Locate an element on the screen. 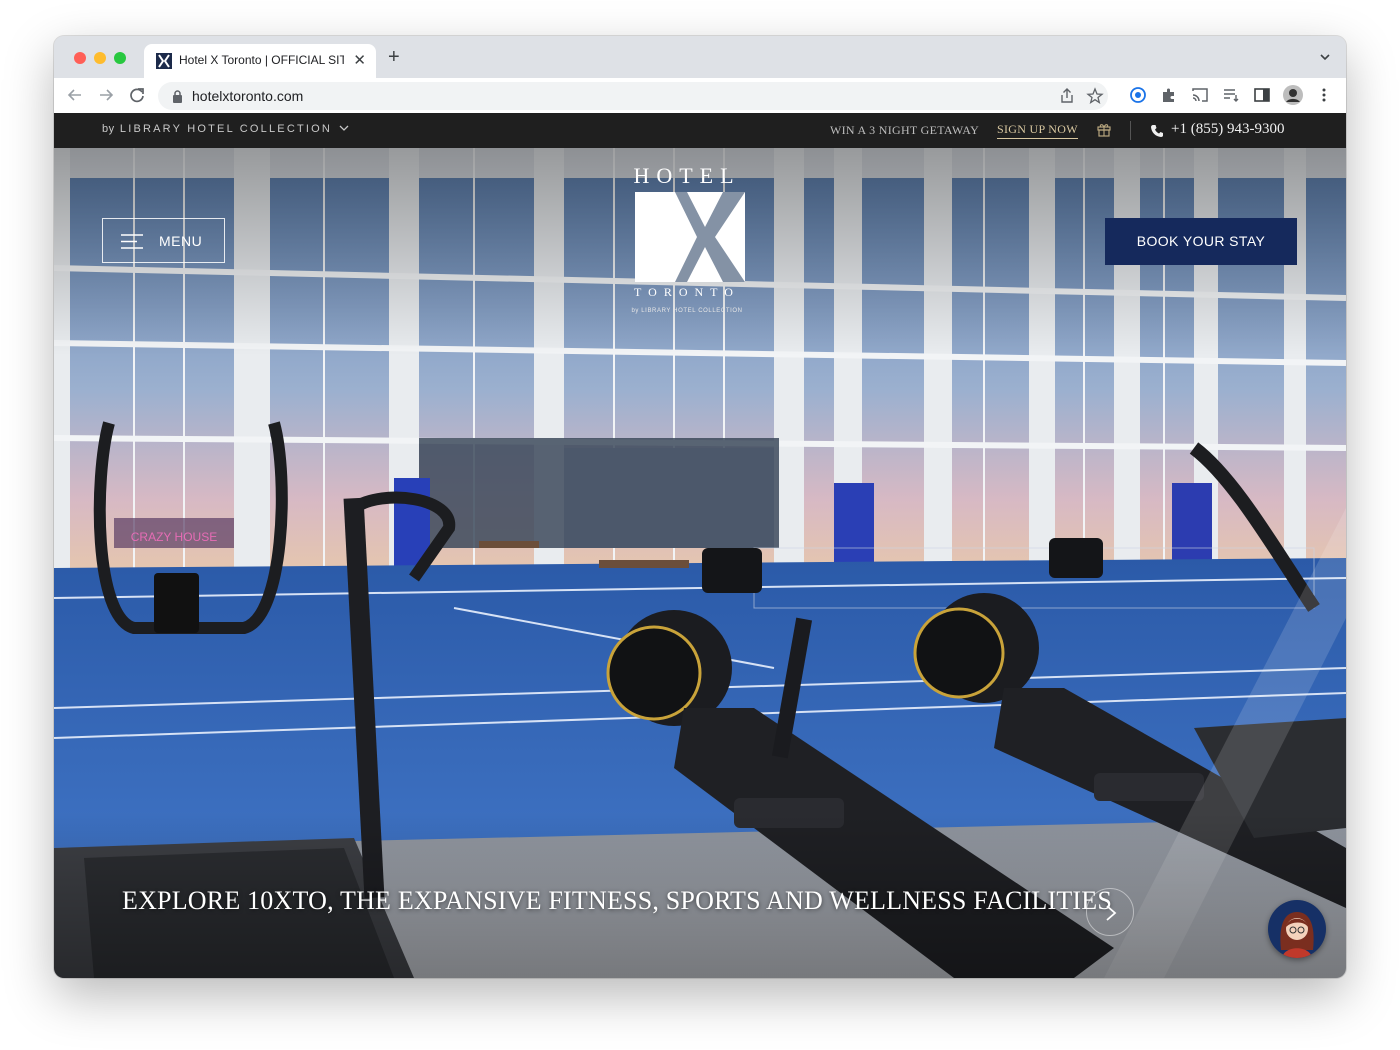 This screenshot has height=1050, width=1400. sidebar-icon is located at coordinates (1262, 95).